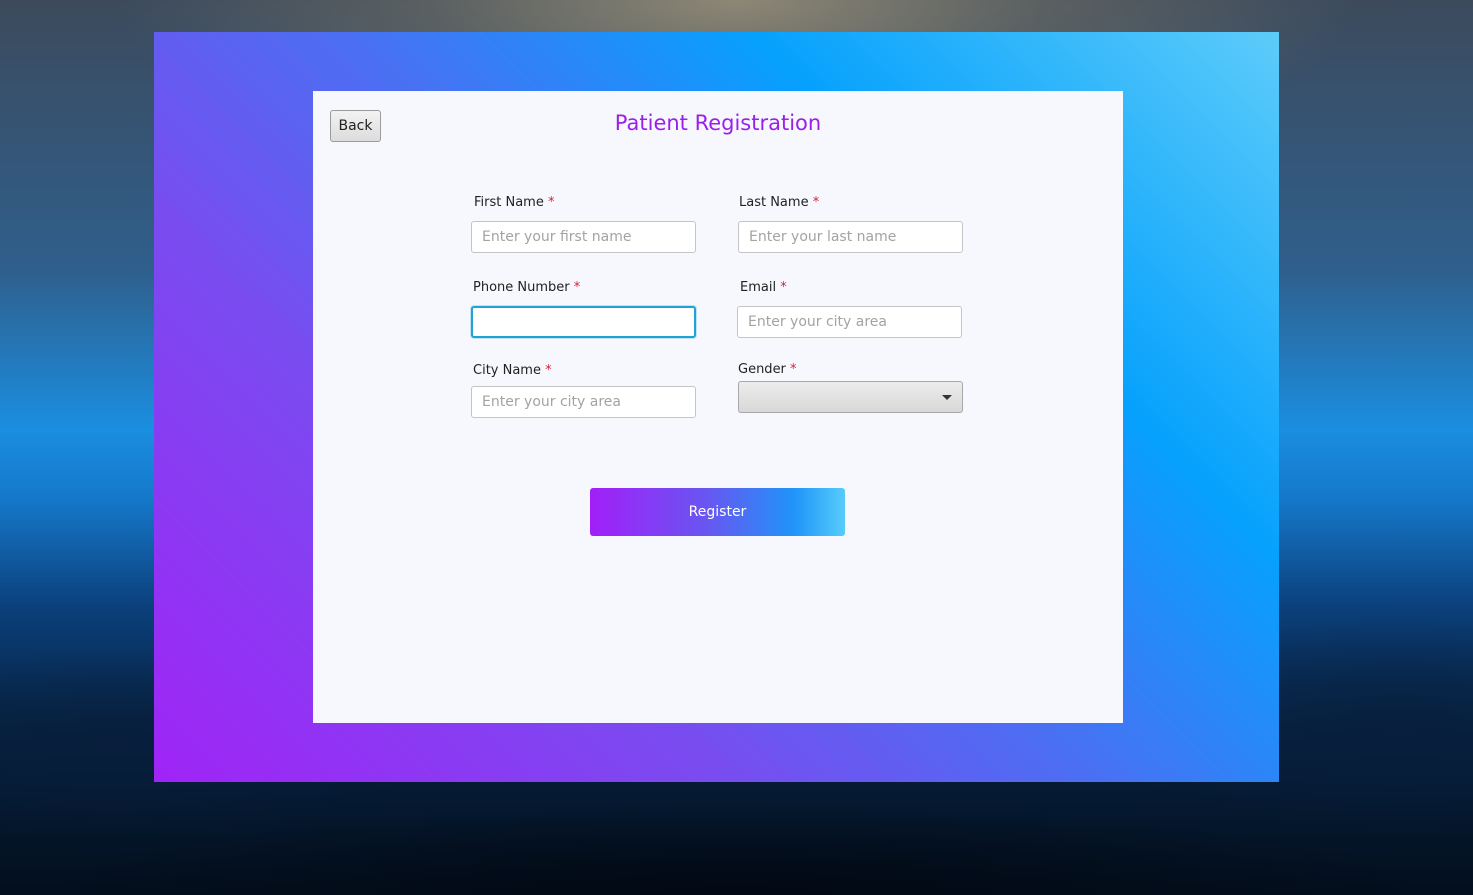 The image size is (1473, 895). Describe the element at coordinates (583, 237) in the screenshot. I see `first-name-input` at that location.